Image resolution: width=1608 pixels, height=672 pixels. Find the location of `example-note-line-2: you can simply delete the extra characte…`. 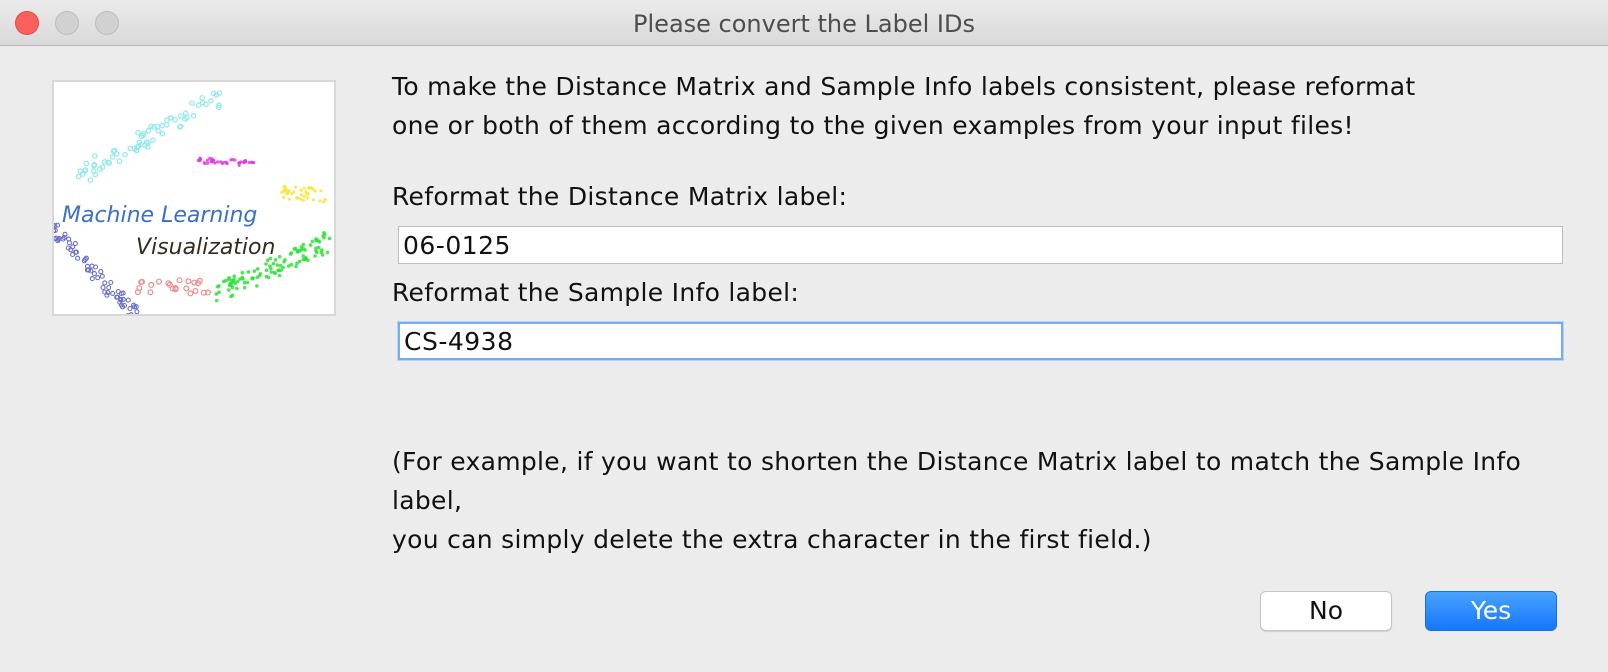

example-note-line-2: you can simply delete the extra characte… is located at coordinates (772, 539).